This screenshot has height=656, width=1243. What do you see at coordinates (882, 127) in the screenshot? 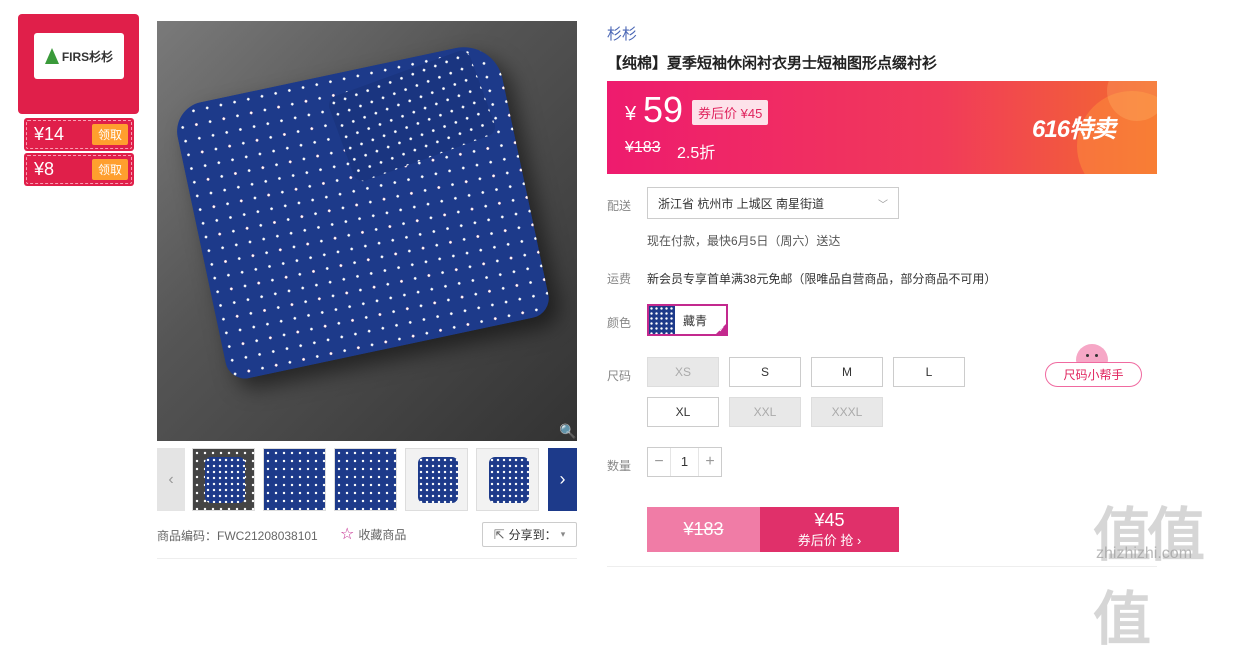
I see `price-panel: ¥ 59 券后价 ¥45 ¥183 2.5折 616特卖` at bounding box center [882, 127].